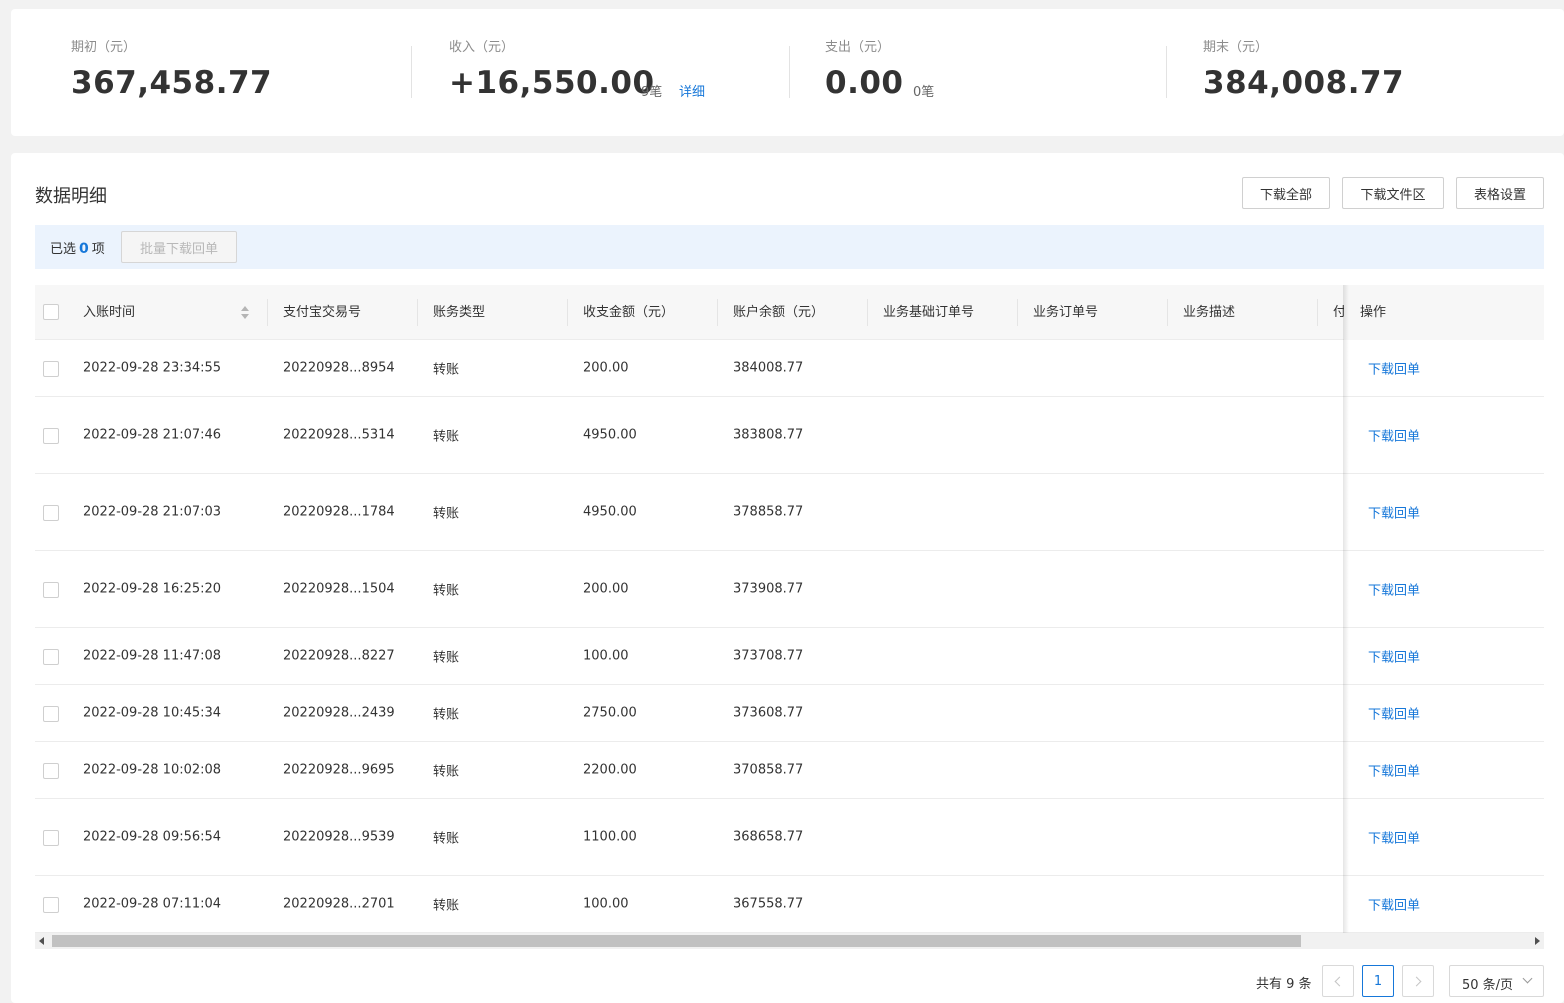  I want to click on cell-trade-no: 20220928...2701, so click(339, 904).